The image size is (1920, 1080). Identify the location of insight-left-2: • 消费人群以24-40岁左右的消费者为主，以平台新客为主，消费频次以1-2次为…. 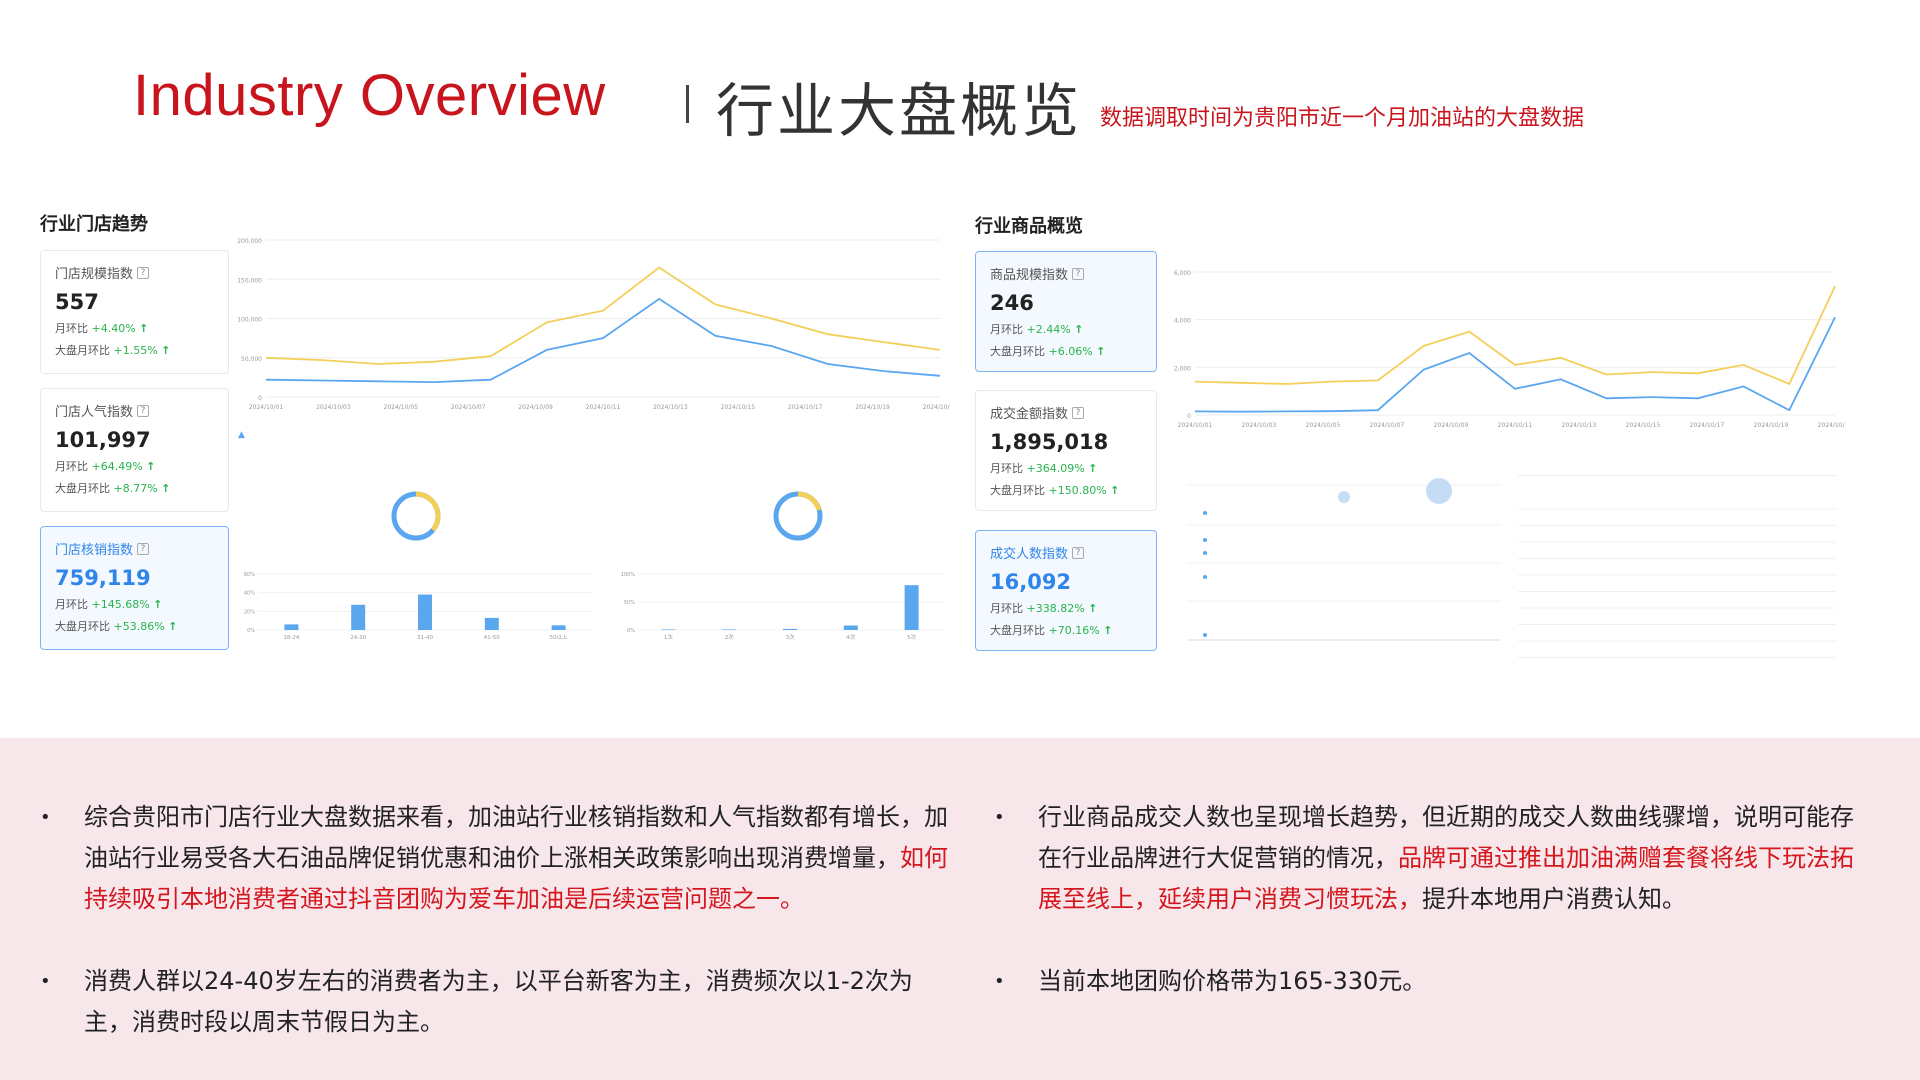
(497, 1002).